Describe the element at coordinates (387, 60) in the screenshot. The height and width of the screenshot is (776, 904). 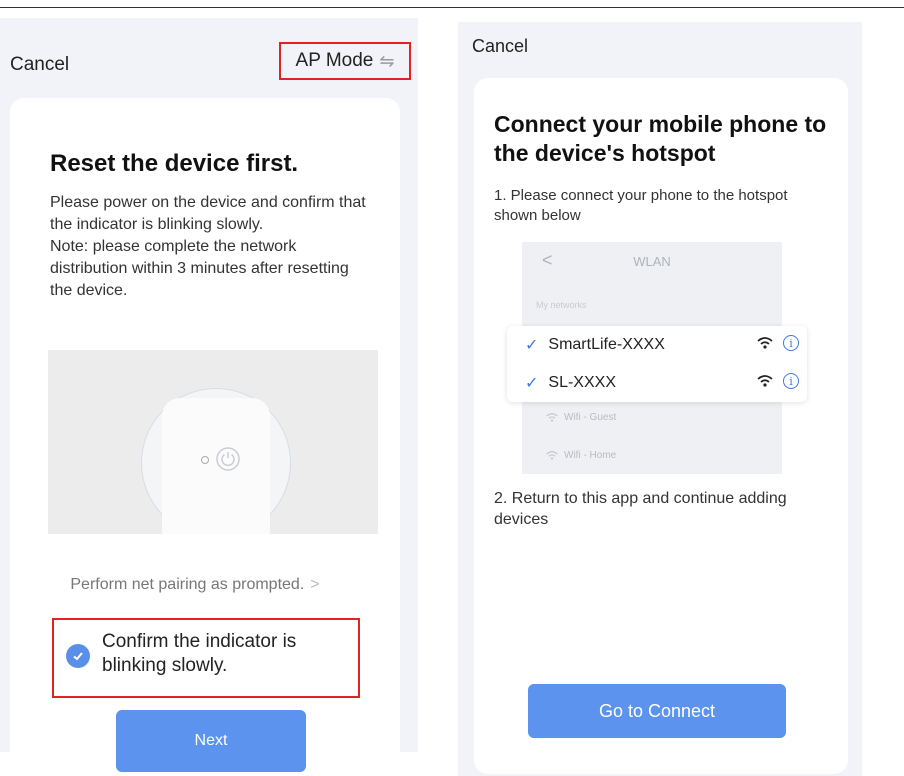
I see `swap-icon: ⇋` at that location.